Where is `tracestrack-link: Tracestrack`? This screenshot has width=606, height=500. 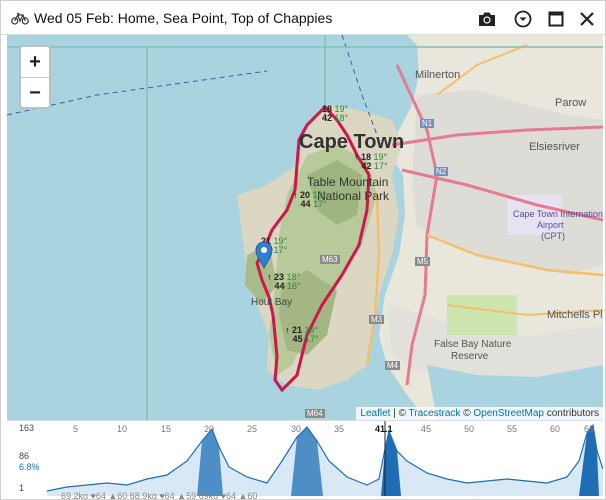 tracestrack-link: Tracestrack is located at coordinates (435, 413).